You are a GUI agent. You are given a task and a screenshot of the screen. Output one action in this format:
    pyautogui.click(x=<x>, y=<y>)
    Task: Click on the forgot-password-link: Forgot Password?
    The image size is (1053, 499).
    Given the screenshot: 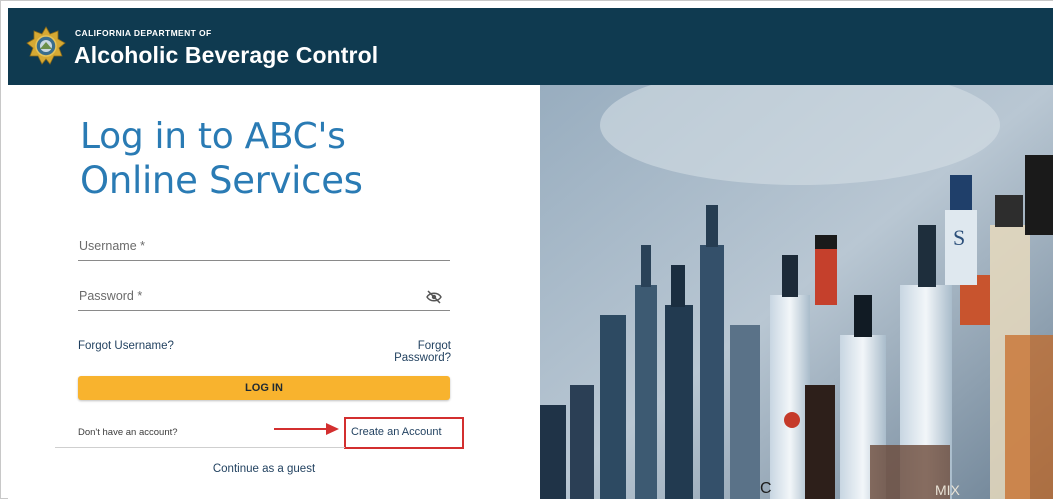 What is the action you would take?
    pyautogui.click(x=407, y=352)
    